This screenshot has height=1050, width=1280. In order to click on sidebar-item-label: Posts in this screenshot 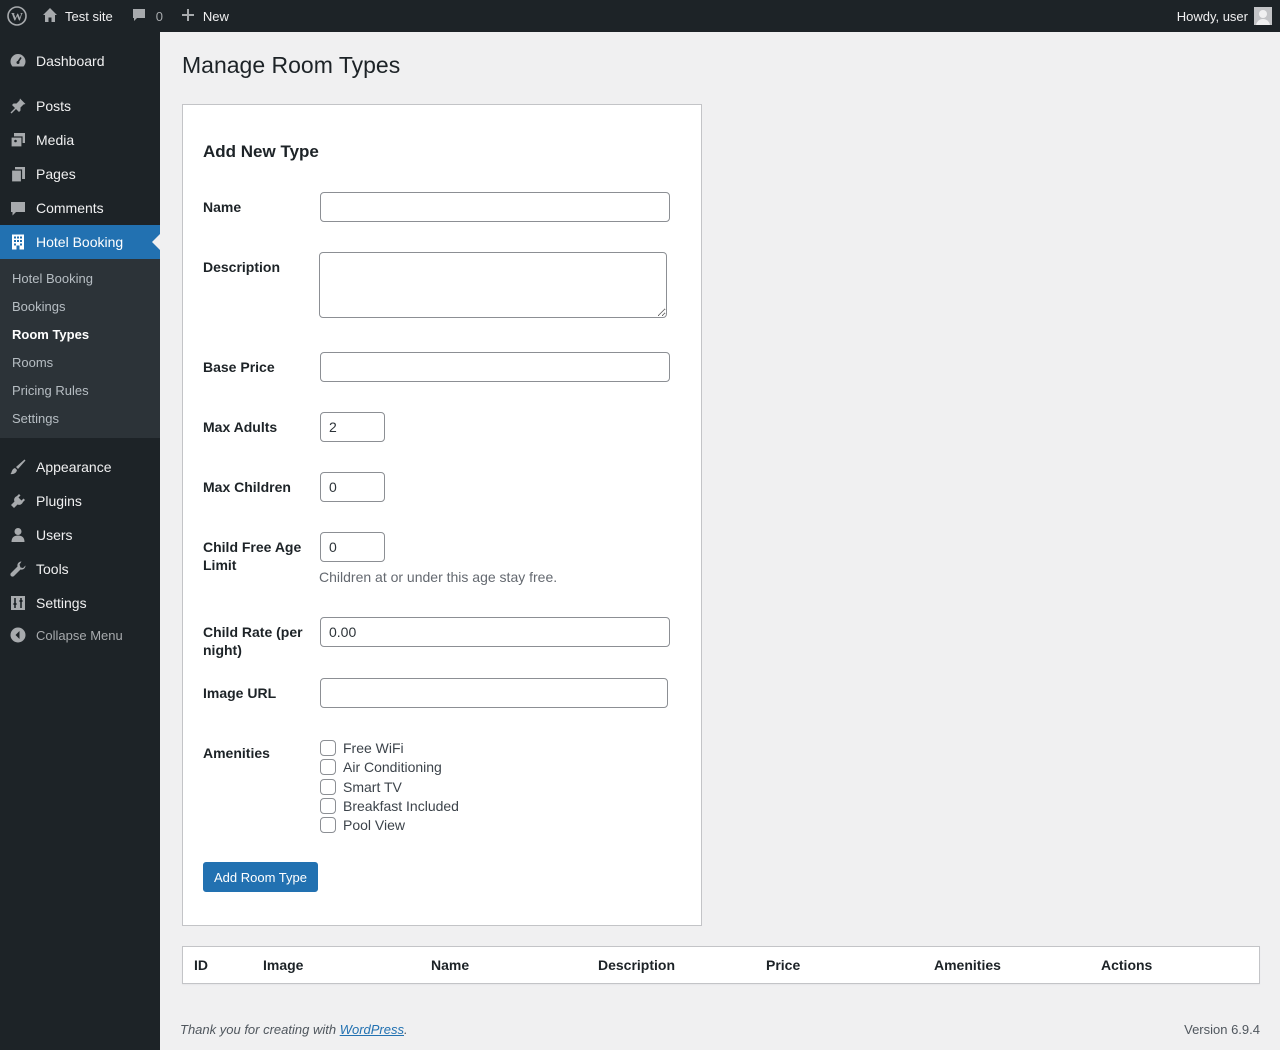, I will do `click(54, 106)`.